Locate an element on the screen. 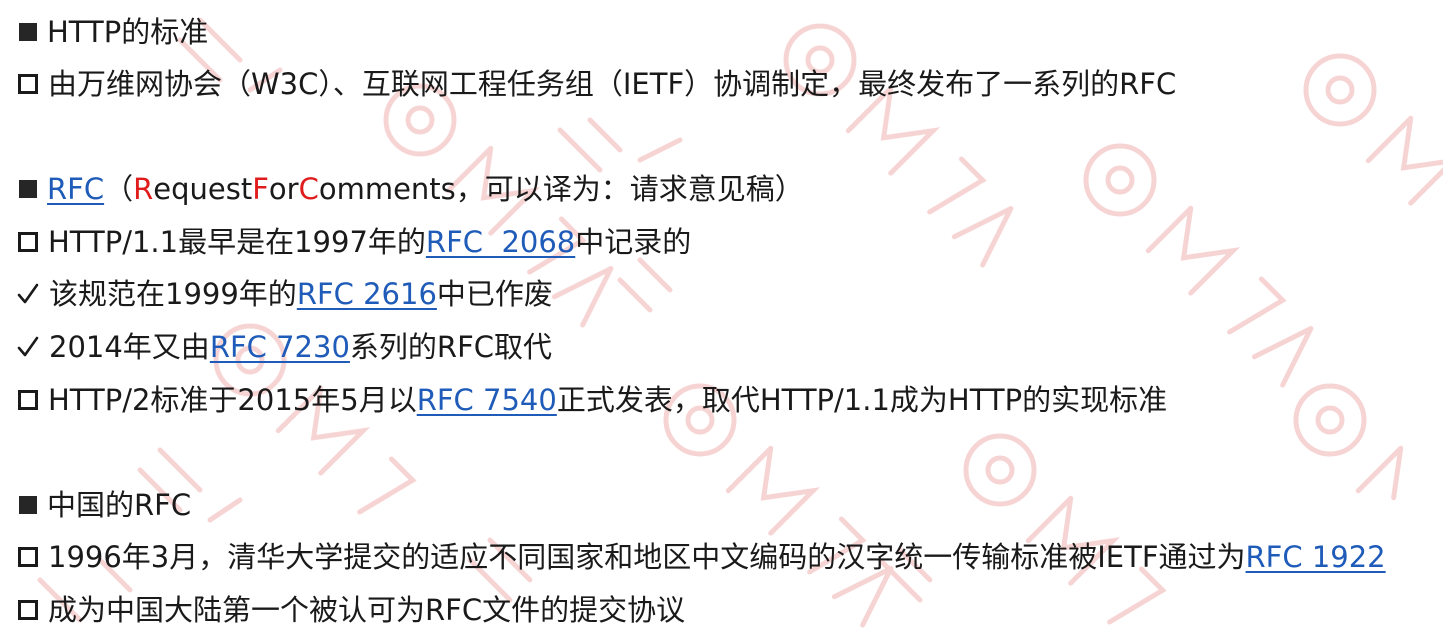 This screenshot has width=1443, height=643. letter-f-highlight: F is located at coordinates (260, 189).